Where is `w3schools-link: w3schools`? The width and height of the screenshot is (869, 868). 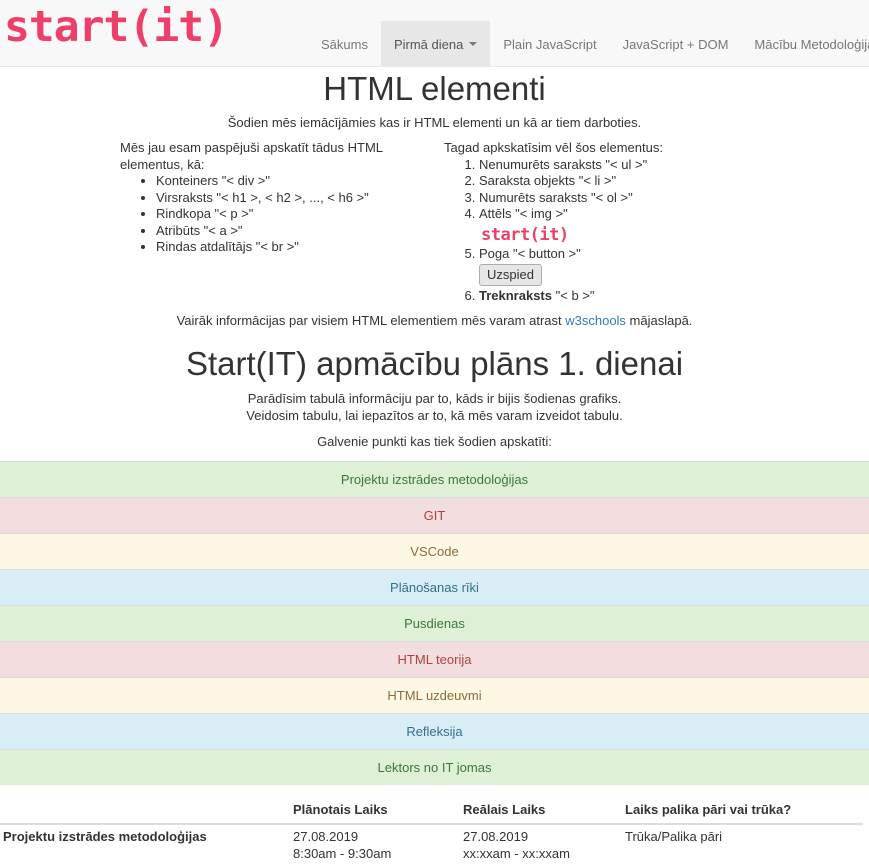
w3schools-link: w3schools is located at coordinates (595, 320).